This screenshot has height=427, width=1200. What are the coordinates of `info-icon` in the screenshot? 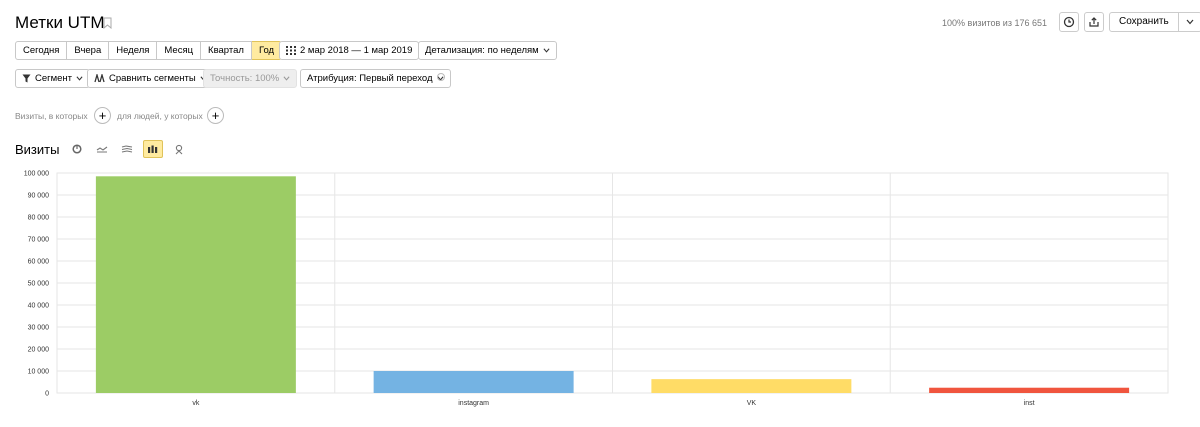 It's located at (441, 77).